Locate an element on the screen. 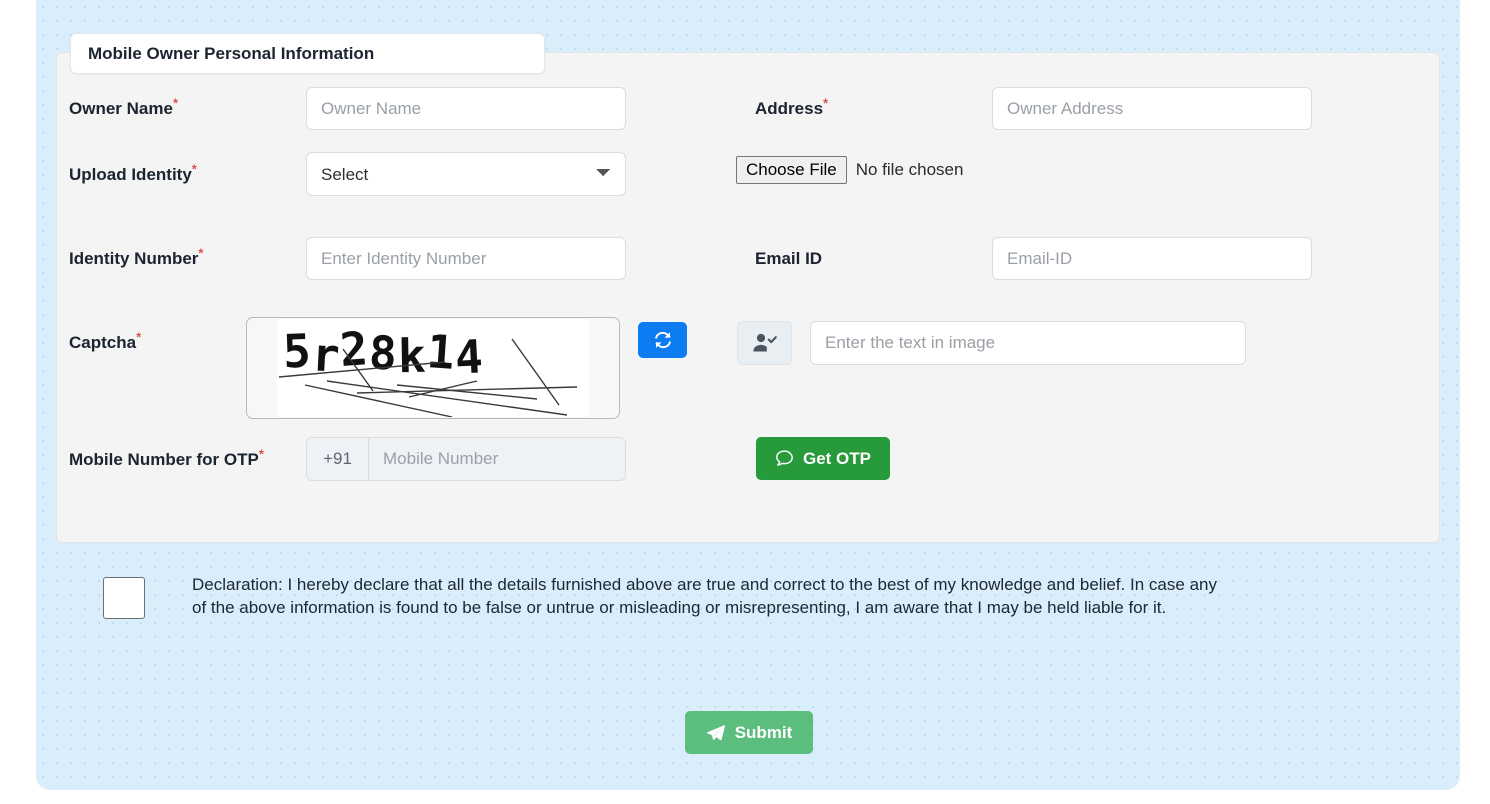 The height and width of the screenshot is (804, 1490). country-code-prefix: +91 is located at coordinates (338, 459).